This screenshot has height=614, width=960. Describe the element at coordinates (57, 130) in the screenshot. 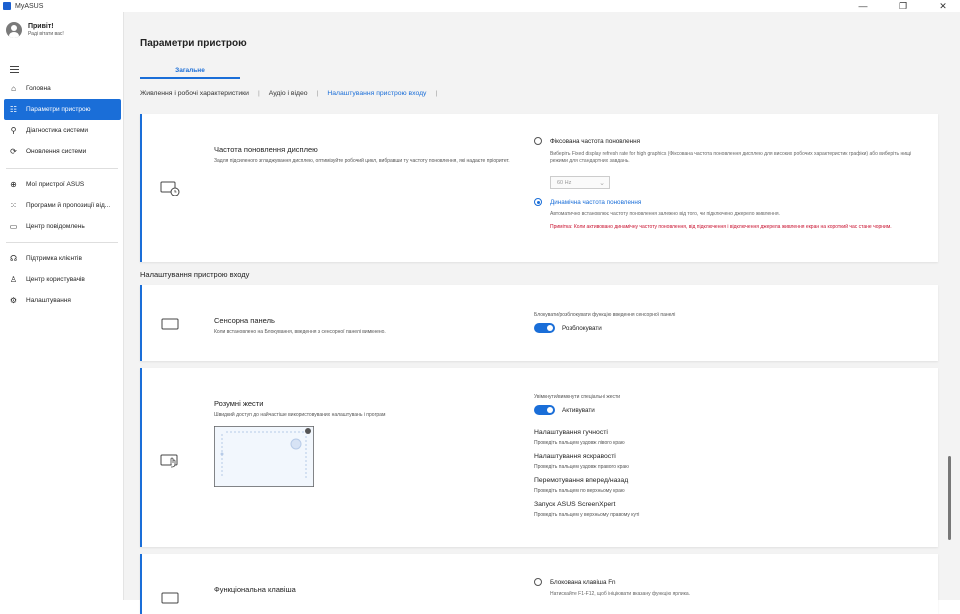

I see `sidebar-item-label: Діагностика системи` at that location.